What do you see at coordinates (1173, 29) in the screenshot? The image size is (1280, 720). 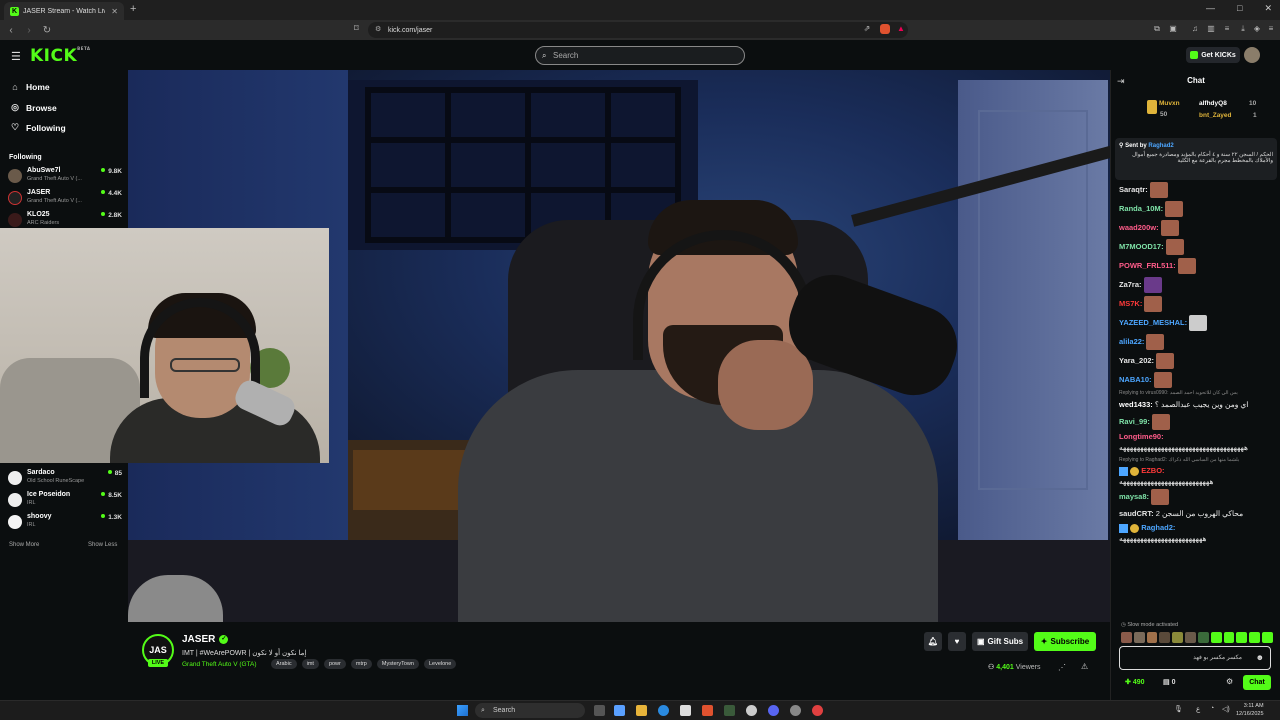 I see `wallet-icon: ▣` at bounding box center [1173, 29].